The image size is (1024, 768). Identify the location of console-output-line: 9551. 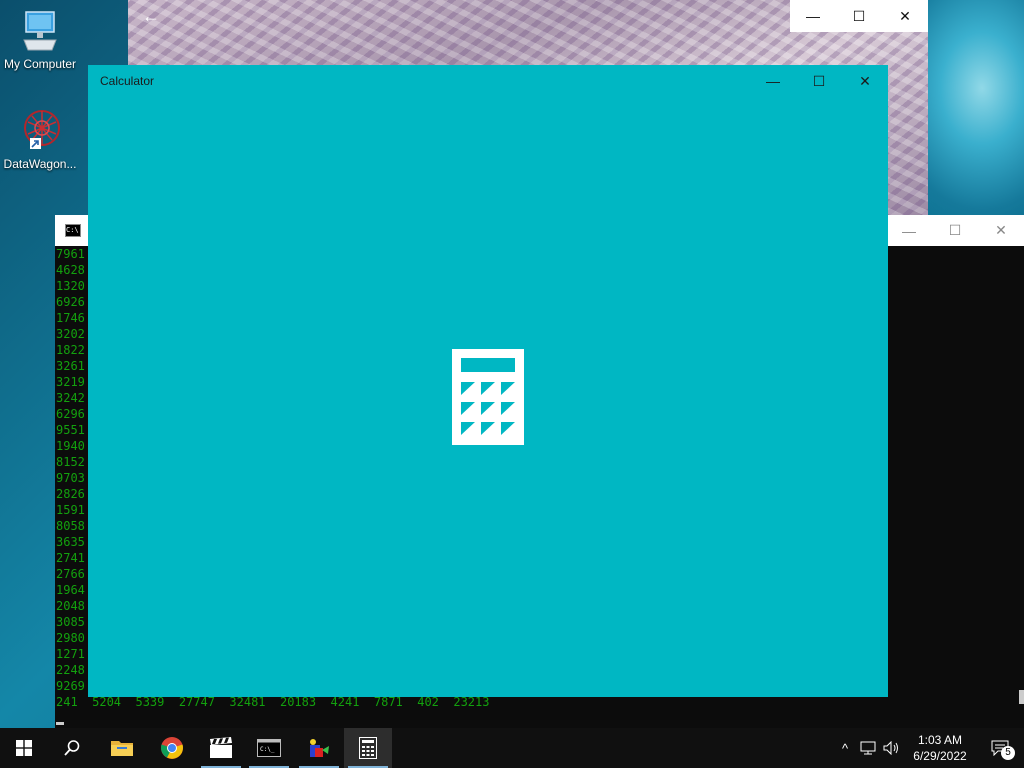
(70, 430).